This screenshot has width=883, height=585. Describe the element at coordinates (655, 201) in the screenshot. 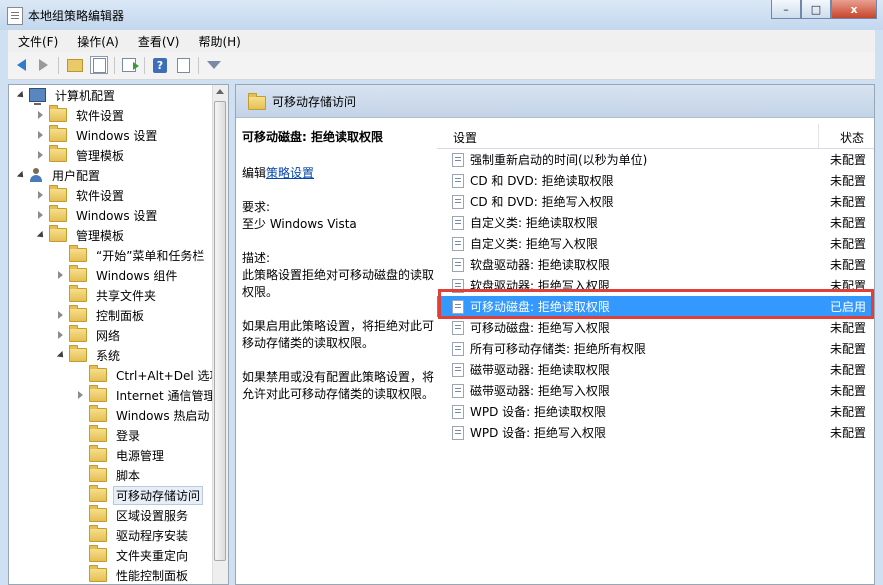

I see `policy-row: CD 和 DVD: 拒绝写入权限 未配置` at that location.